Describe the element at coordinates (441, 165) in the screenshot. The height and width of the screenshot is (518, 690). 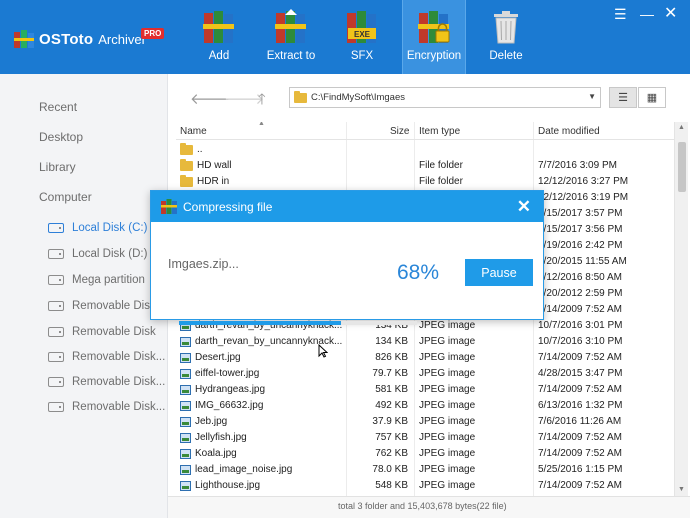
I see `file-type: File folder` at that location.